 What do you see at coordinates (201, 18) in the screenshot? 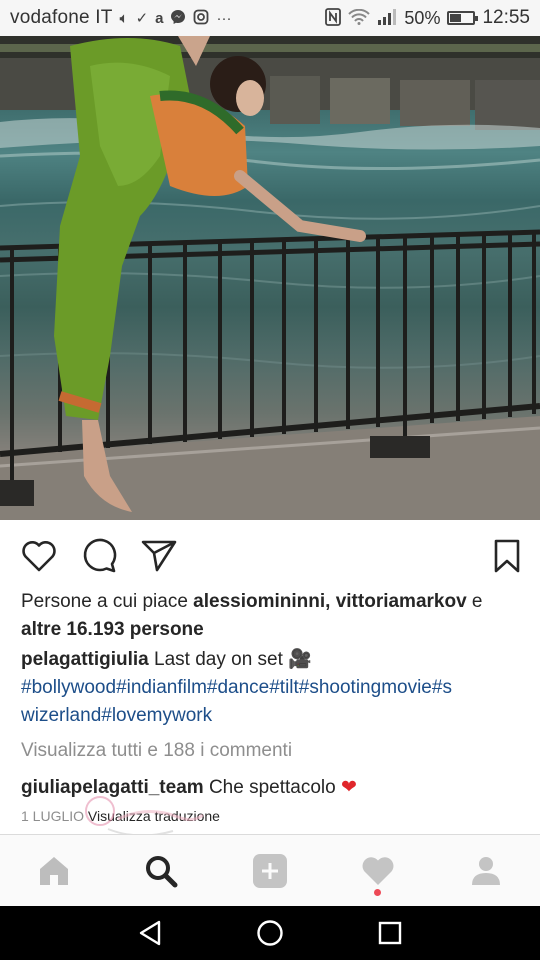
I see `instagram-icon` at bounding box center [201, 18].